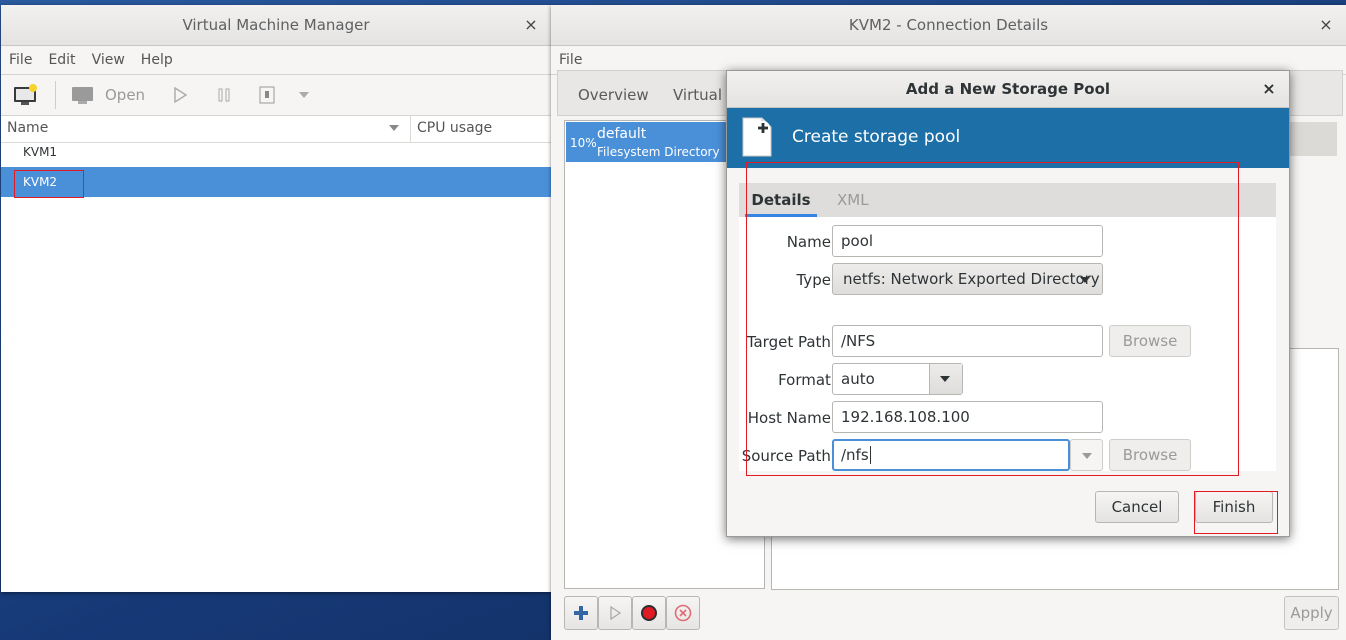 The height and width of the screenshot is (640, 1346). Describe the element at coordinates (125, 95) in the screenshot. I see `open-label: Open` at that location.